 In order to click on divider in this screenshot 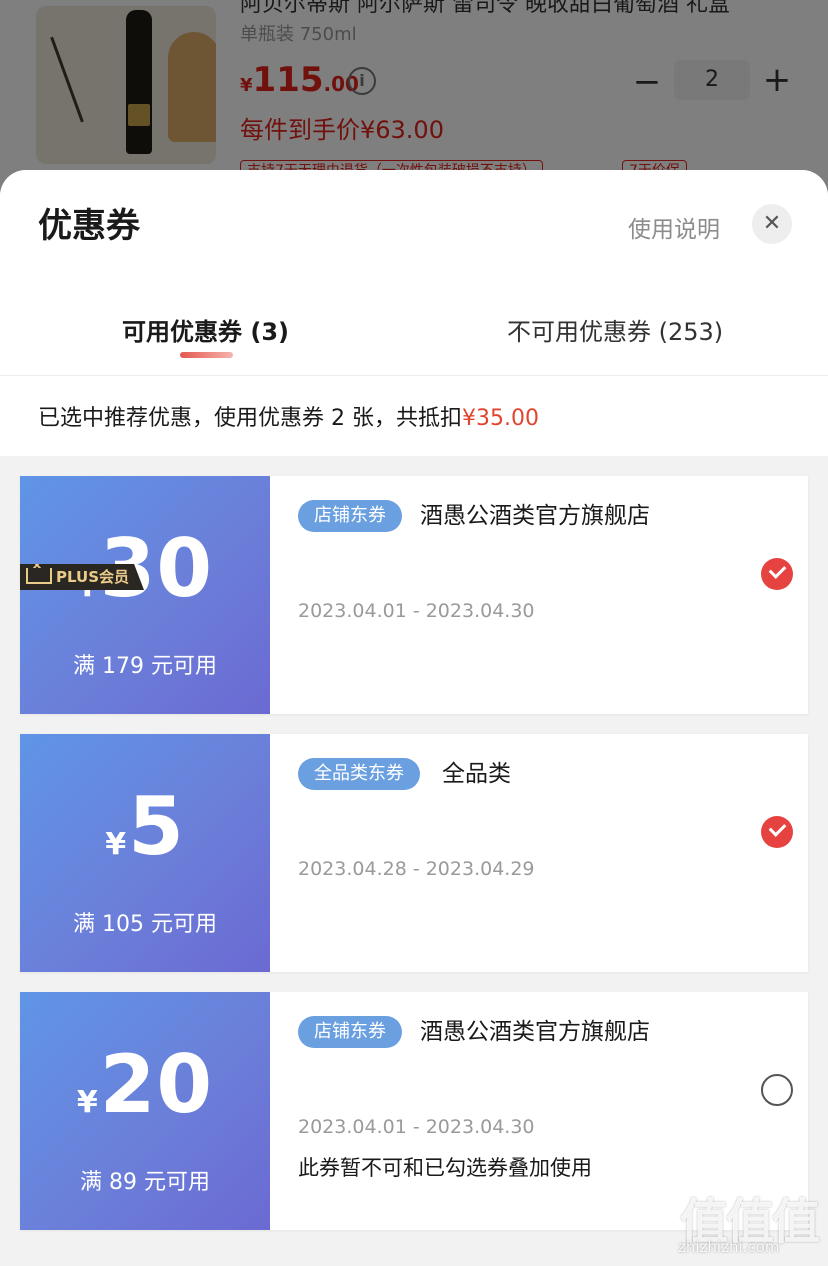, I will do `click(414, 375)`.